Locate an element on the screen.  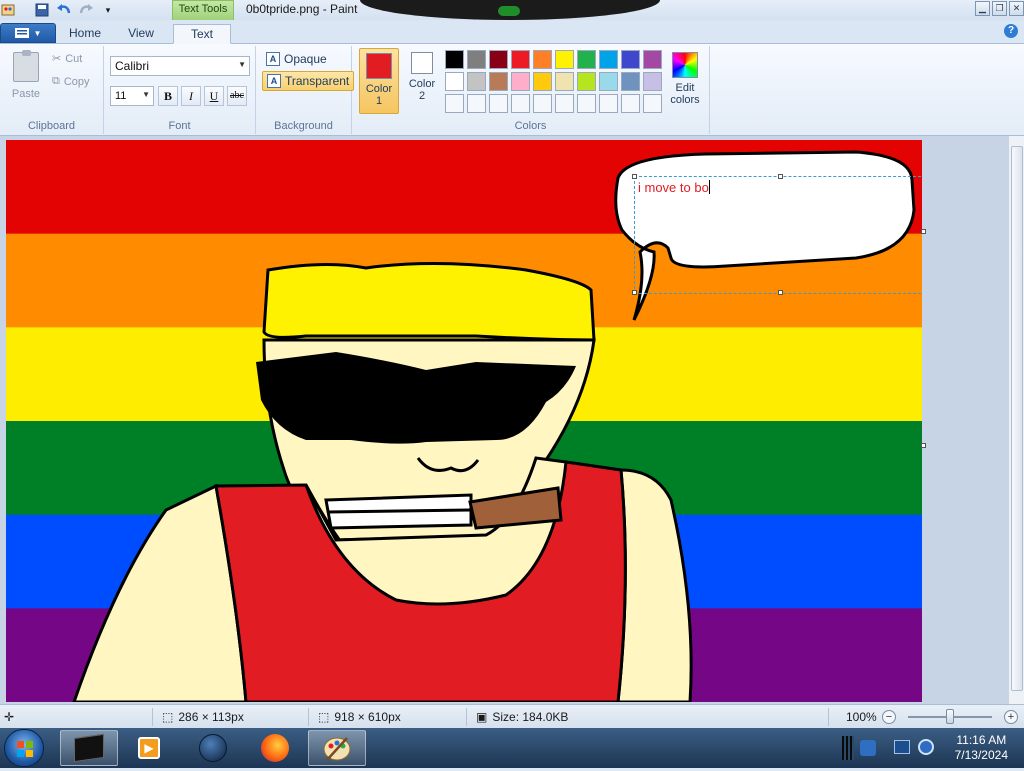
color2-number: 2 is located at coordinates (422, 96).